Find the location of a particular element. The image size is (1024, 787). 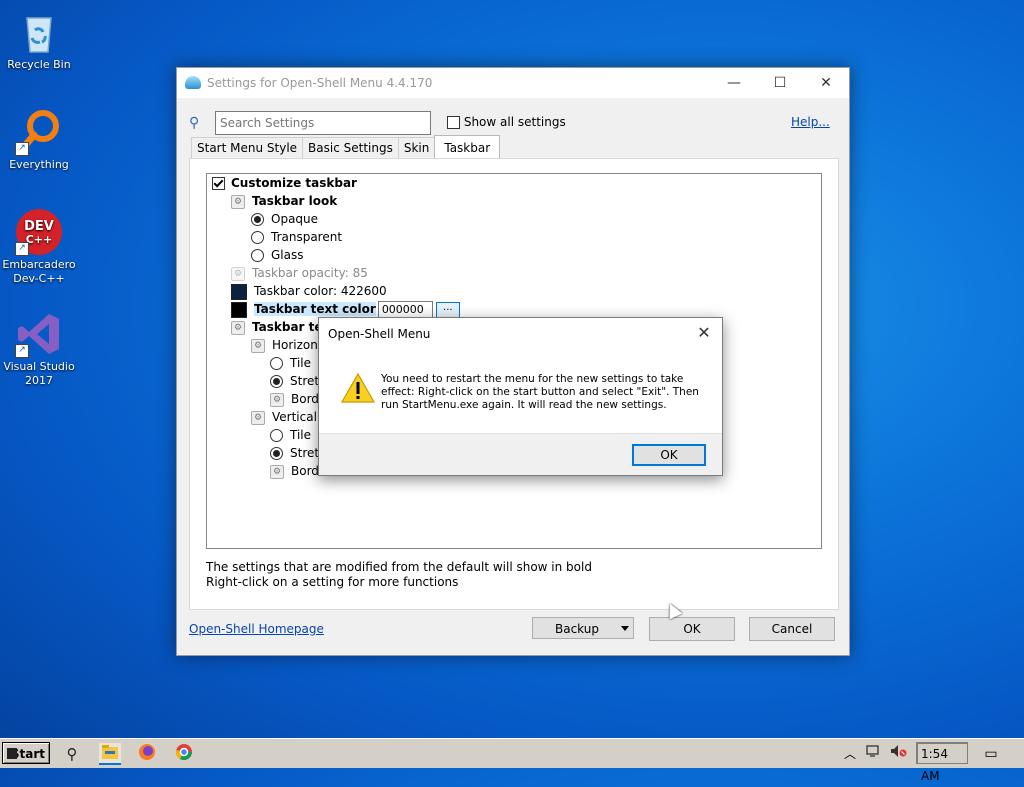

dialog-title: Open-Shell Menu is located at coordinates (379, 334).